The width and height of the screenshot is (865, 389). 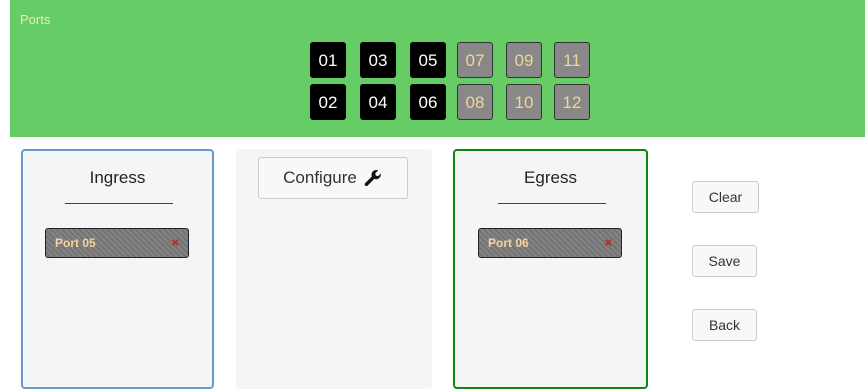 What do you see at coordinates (320, 177) in the screenshot?
I see `configure-label: Configure` at bounding box center [320, 177].